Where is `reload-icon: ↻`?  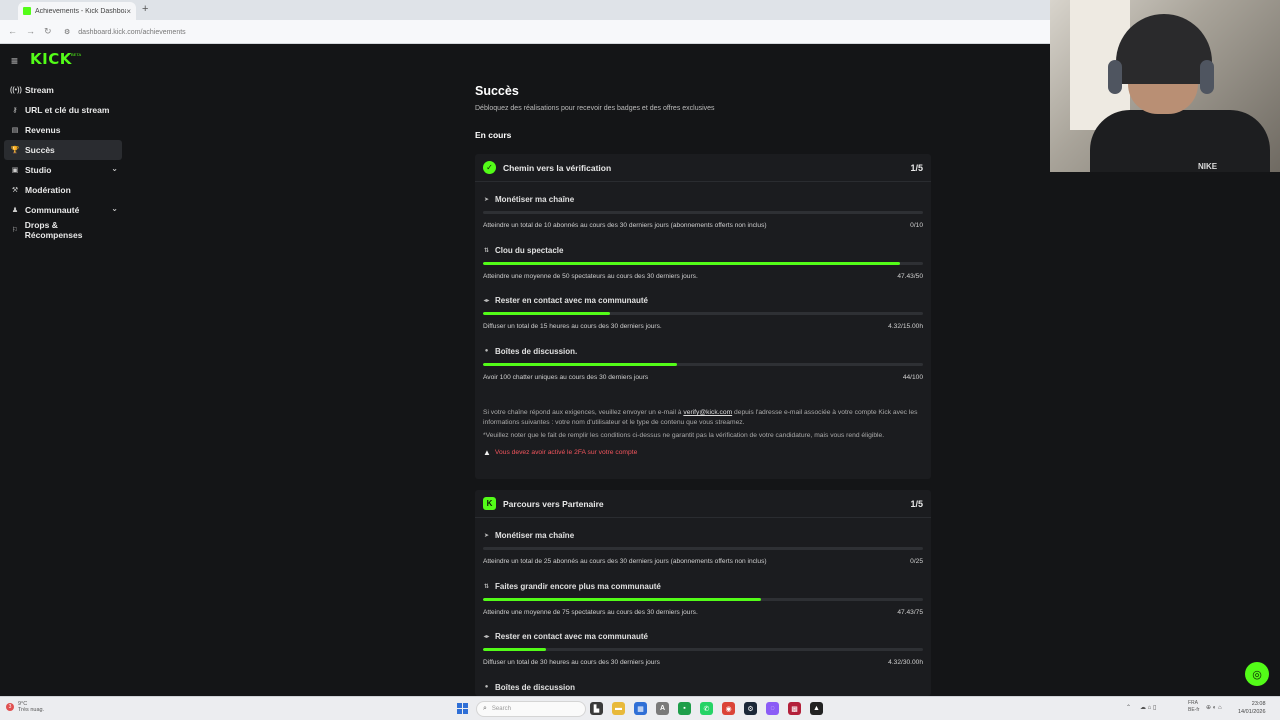 reload-icon: ↻ is located at coordinates (48, 31).